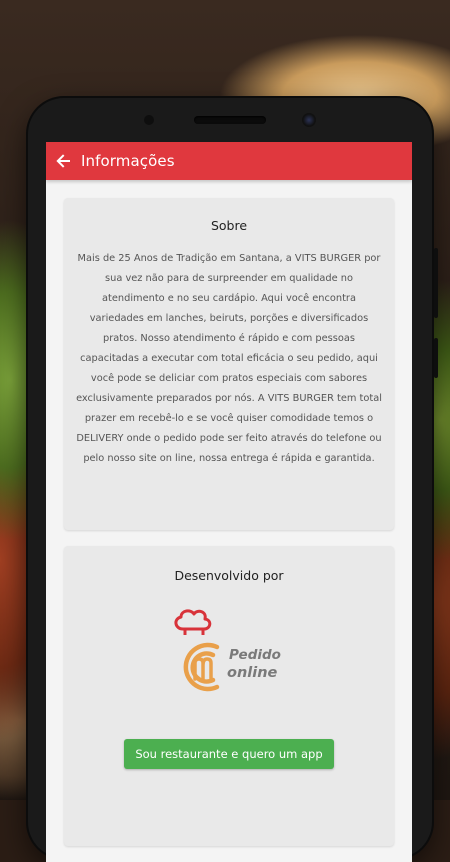 The height and width of the screenshot is (862, 450). What do you see at coordinates (309, 120) in the screenshot?
I see `front-camera` at bounding box center [309, 120].